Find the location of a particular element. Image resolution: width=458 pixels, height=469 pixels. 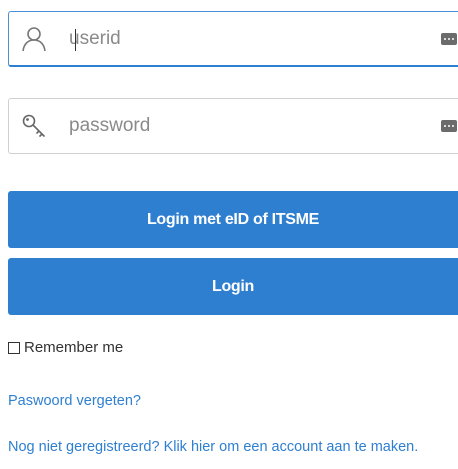

remember-me-checkbox is located at coordinates (14, 347).